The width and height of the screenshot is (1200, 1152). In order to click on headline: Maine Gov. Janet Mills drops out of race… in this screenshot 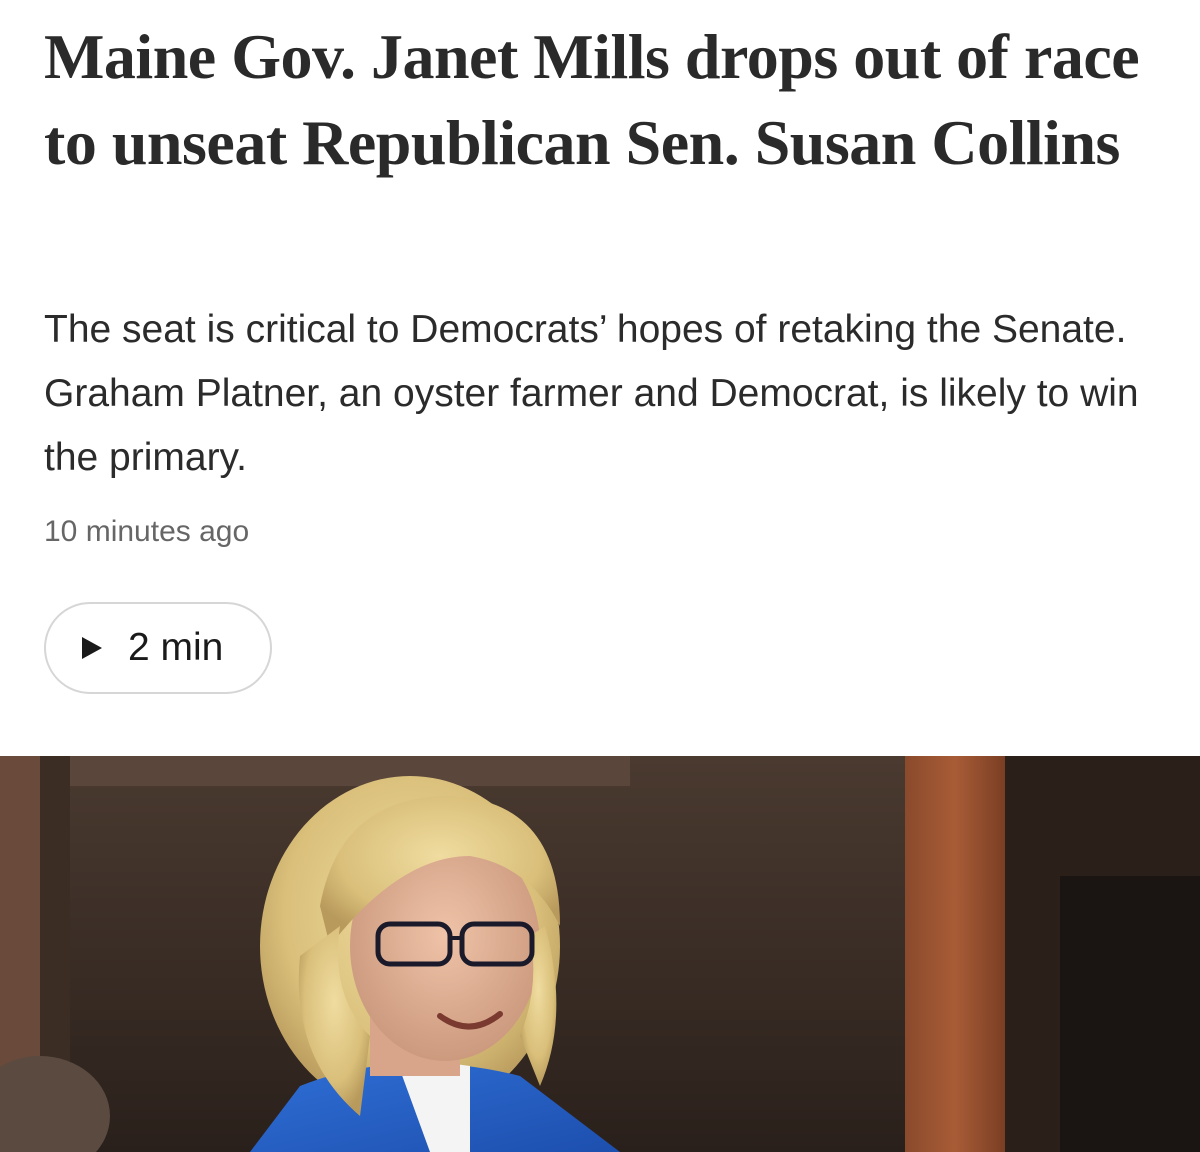, I will do `click(609, 100)`.